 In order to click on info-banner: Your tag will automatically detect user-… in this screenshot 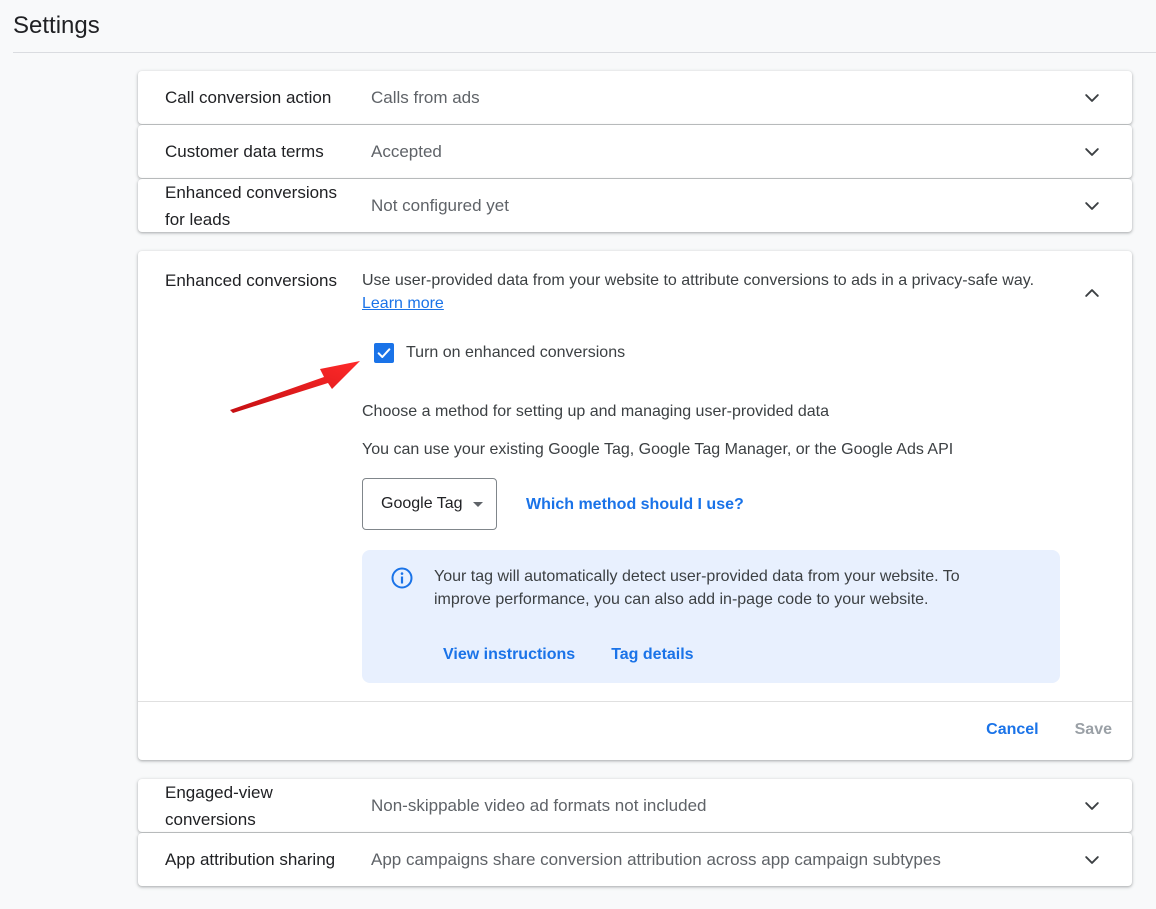, I will do `click(711, 616)`.